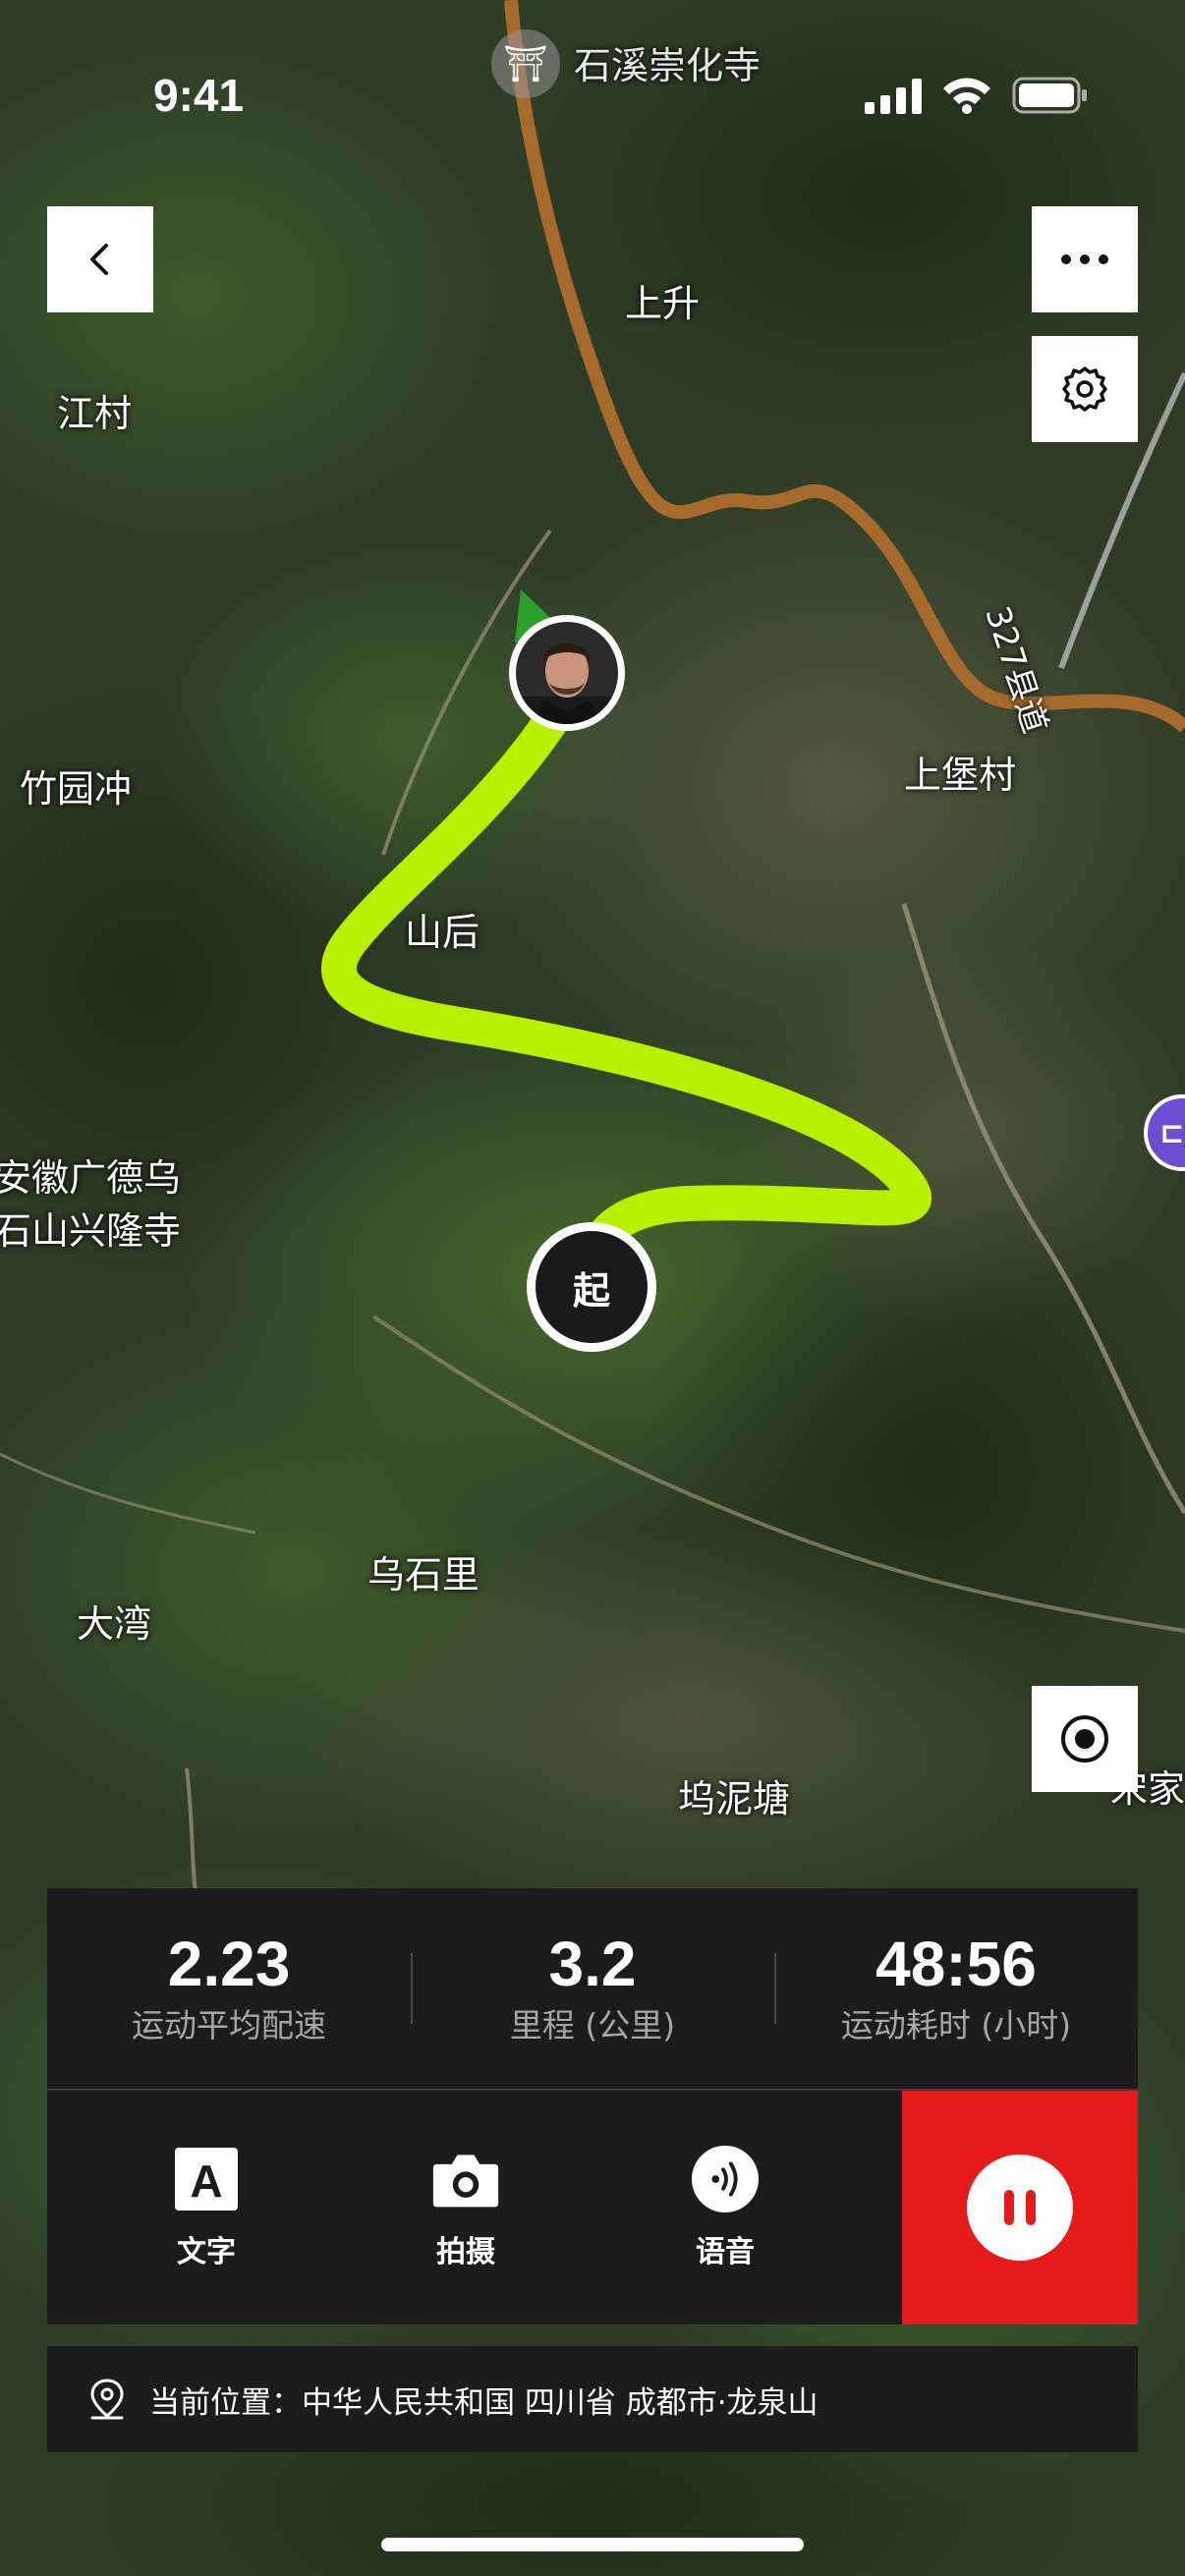  Describe the element at coordinates (1049, 95) in the screenshot. I see `battery-icon` at that location.